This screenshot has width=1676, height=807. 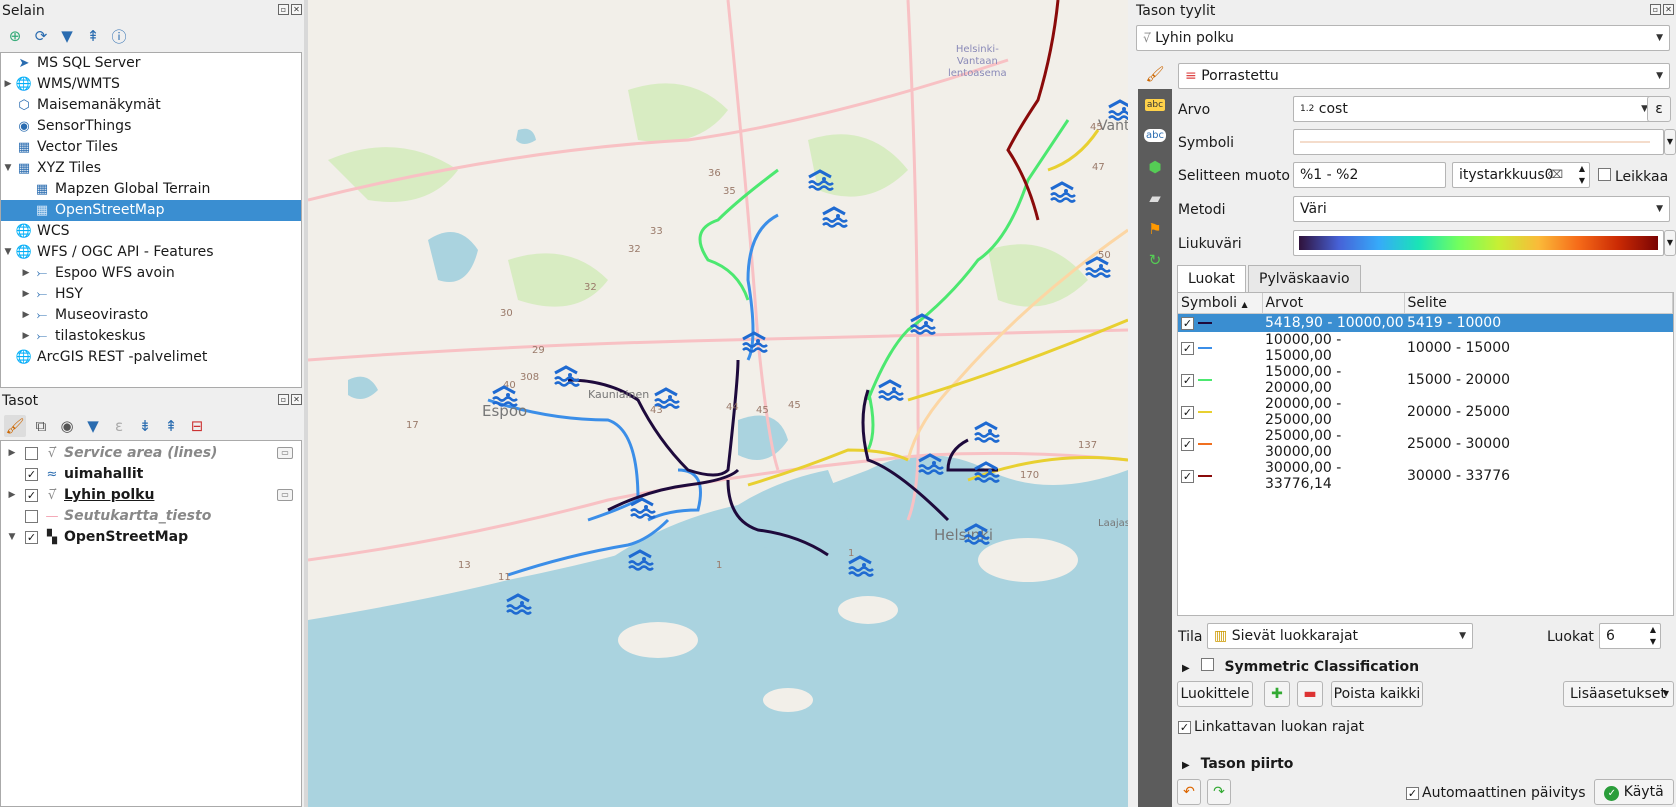 I want to click on layer-item: ▶ ✓ √̅ Lyhin polku ▭, so click(x=151, y=495).